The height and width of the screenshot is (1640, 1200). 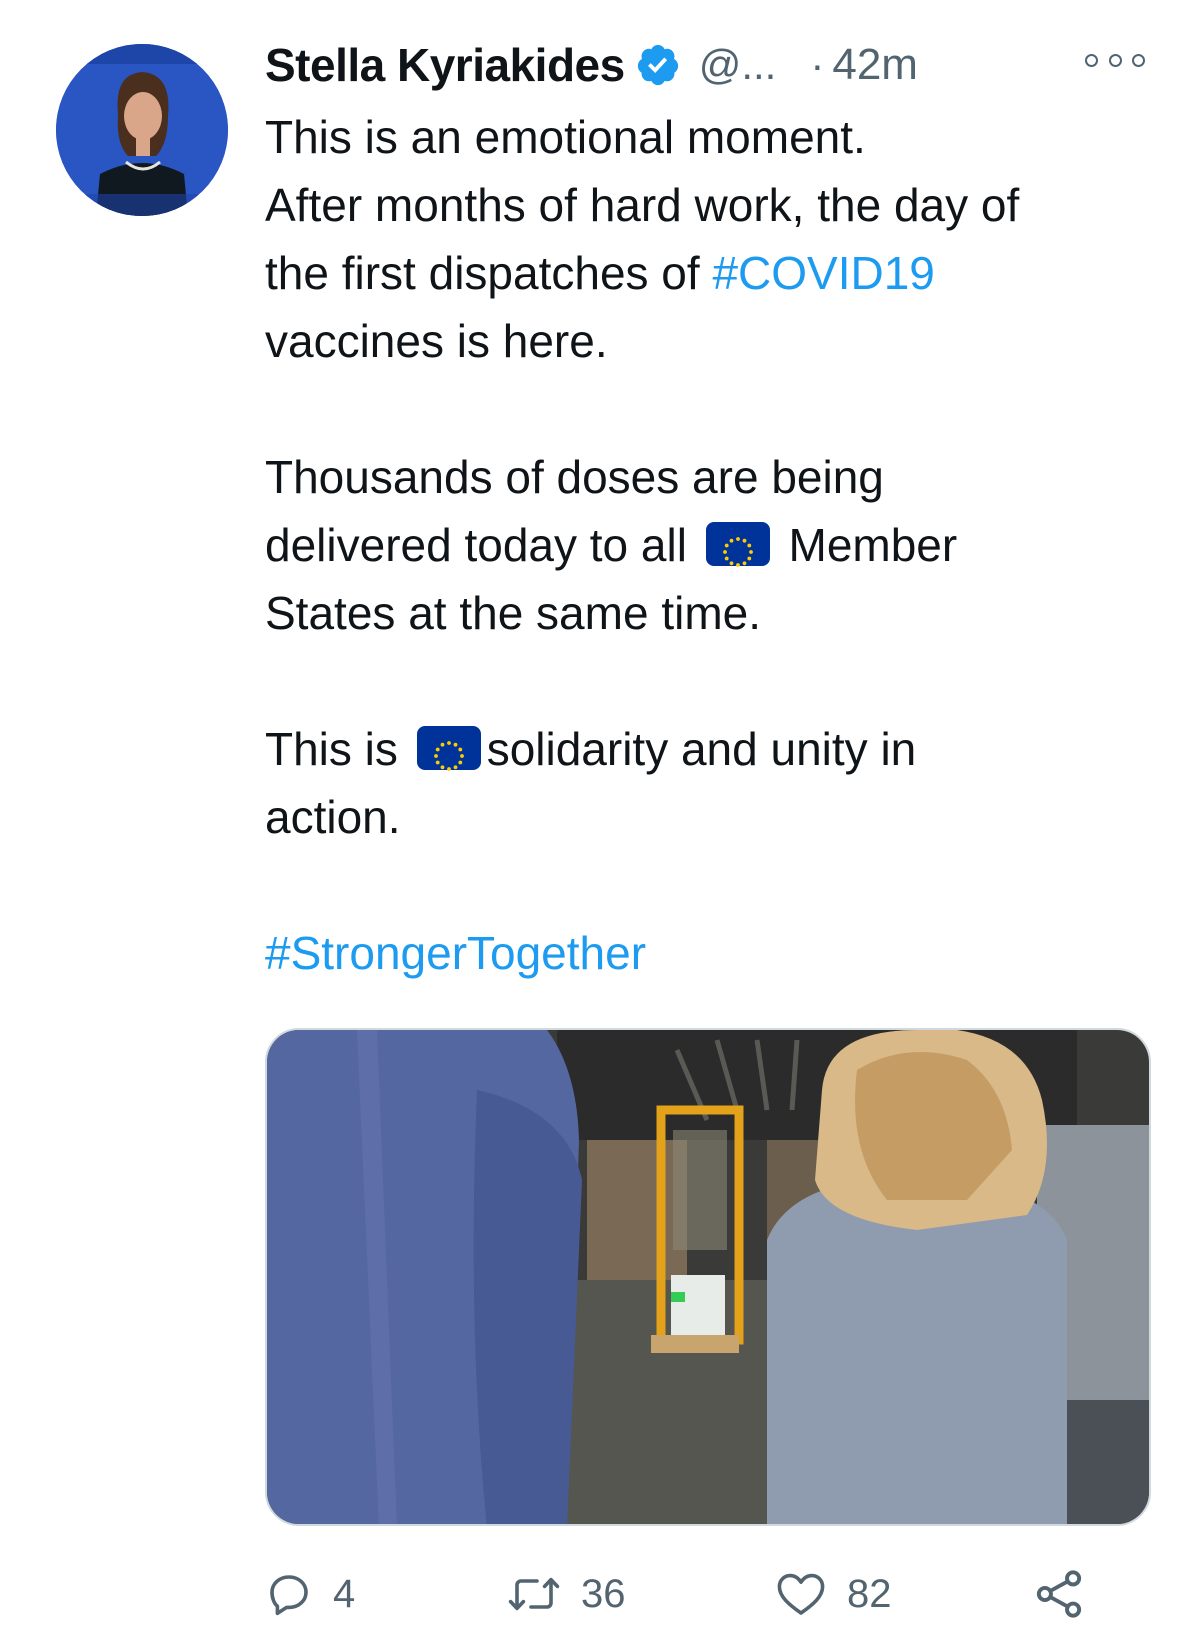 I want to click on hashtag-strongertogether-link: #StrongerTogether, so click(x=455, y=953).